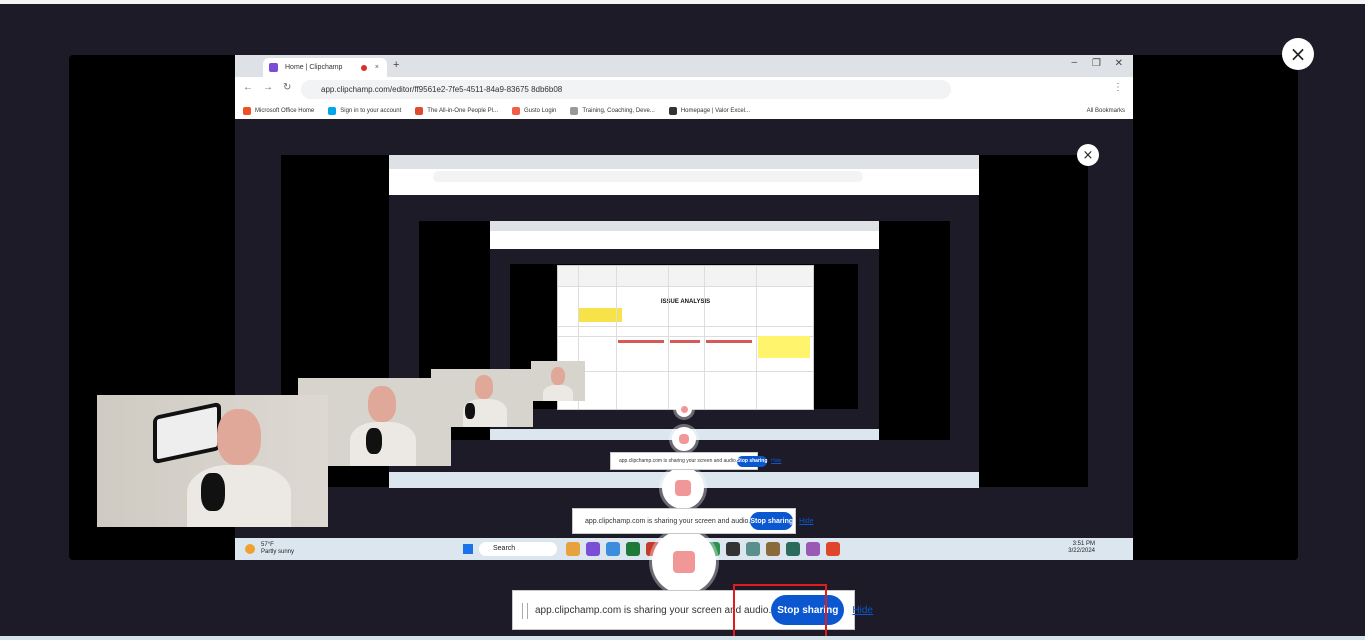 The height and width of the screenshot is (640, 1365). What do you see at coordinates (267, 545) in the screenshot?
I see `weather-temp: 57°F` at bounding box center [267, 545].